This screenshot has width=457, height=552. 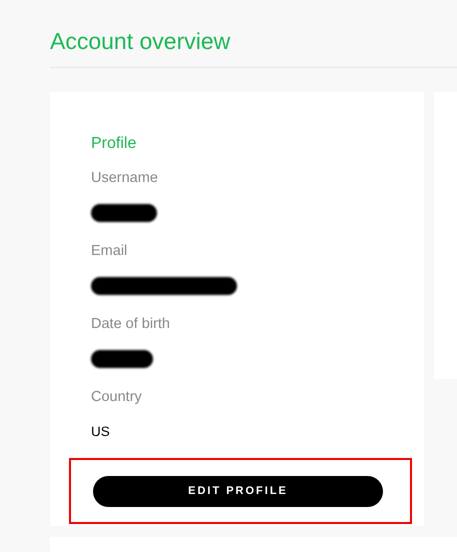 What do you see at coordinates (114, 144) in the screenshot?
I see `section-heading: Profile` at bounding box center [114, 144].